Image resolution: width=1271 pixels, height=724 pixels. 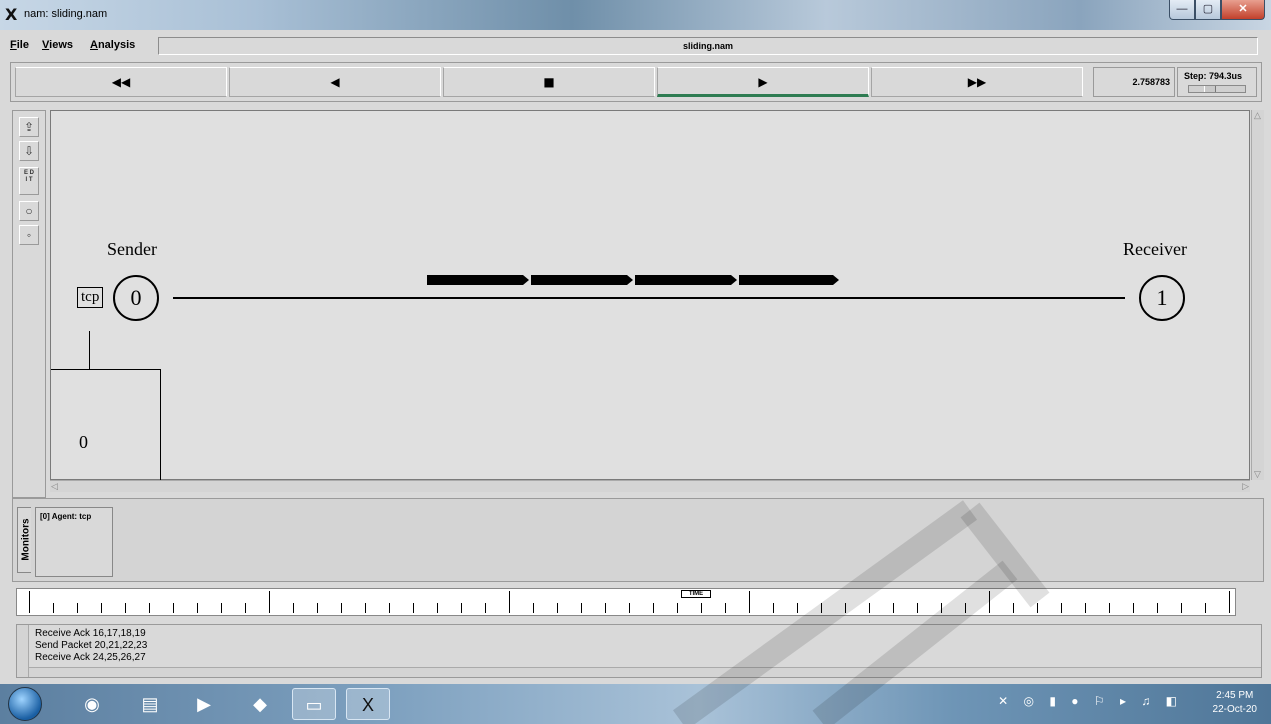 What do you see at coordinates (23, 651) in the screenshot?
I see `log-scrollbar` at bounding box center [23, 651].